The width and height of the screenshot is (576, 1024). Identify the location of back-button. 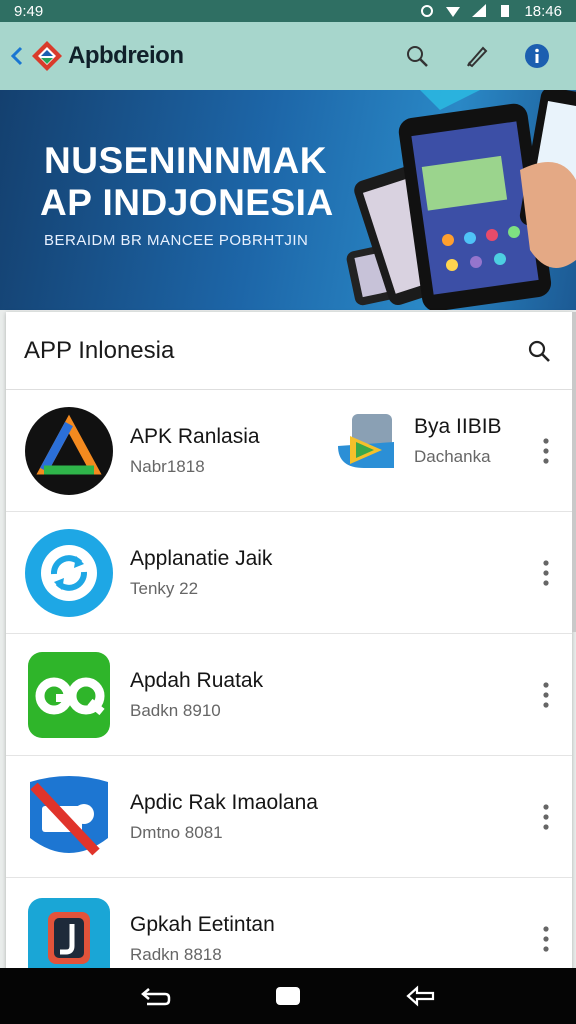
(17, 56).